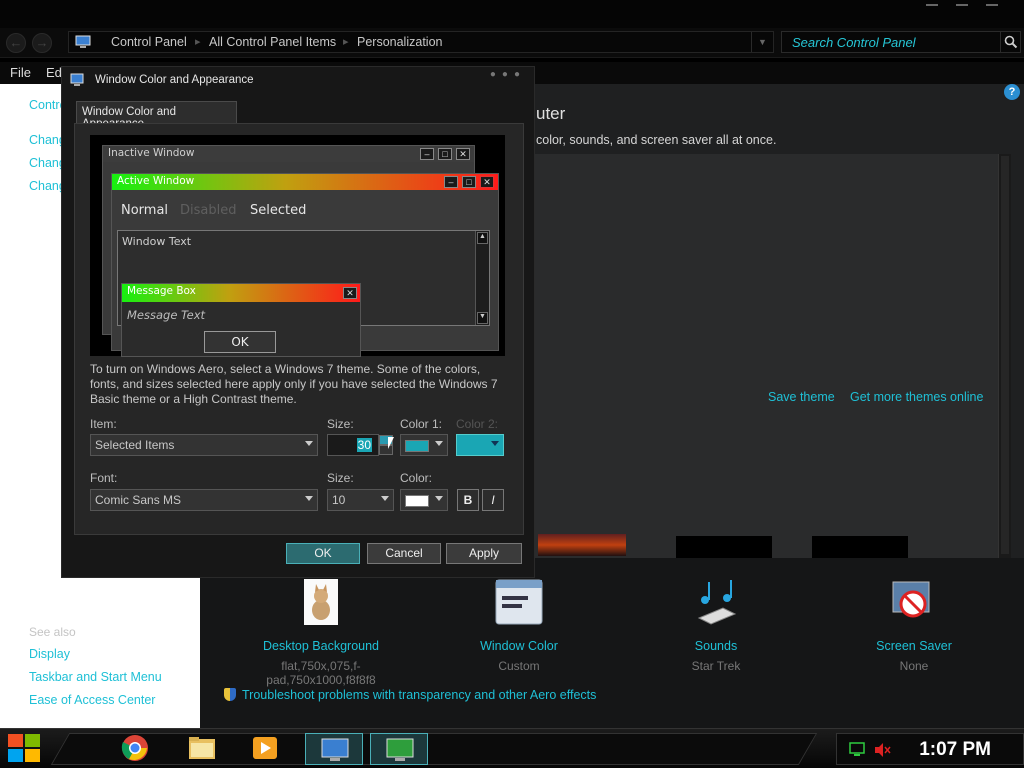 Image resolution: width=1024 pixels, height=768 pixels. What do you see at coordinates (493, 500) in the screenshot?
I see `italic-button: I` at bounding box center [493, 500].